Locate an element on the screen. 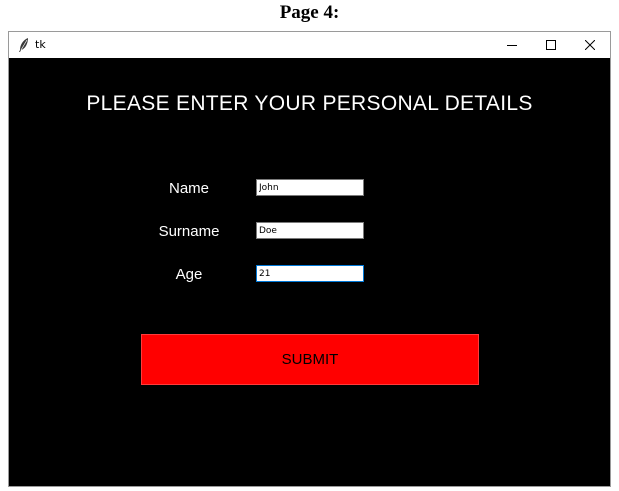  surname-field is located at coordinates (310, 230).